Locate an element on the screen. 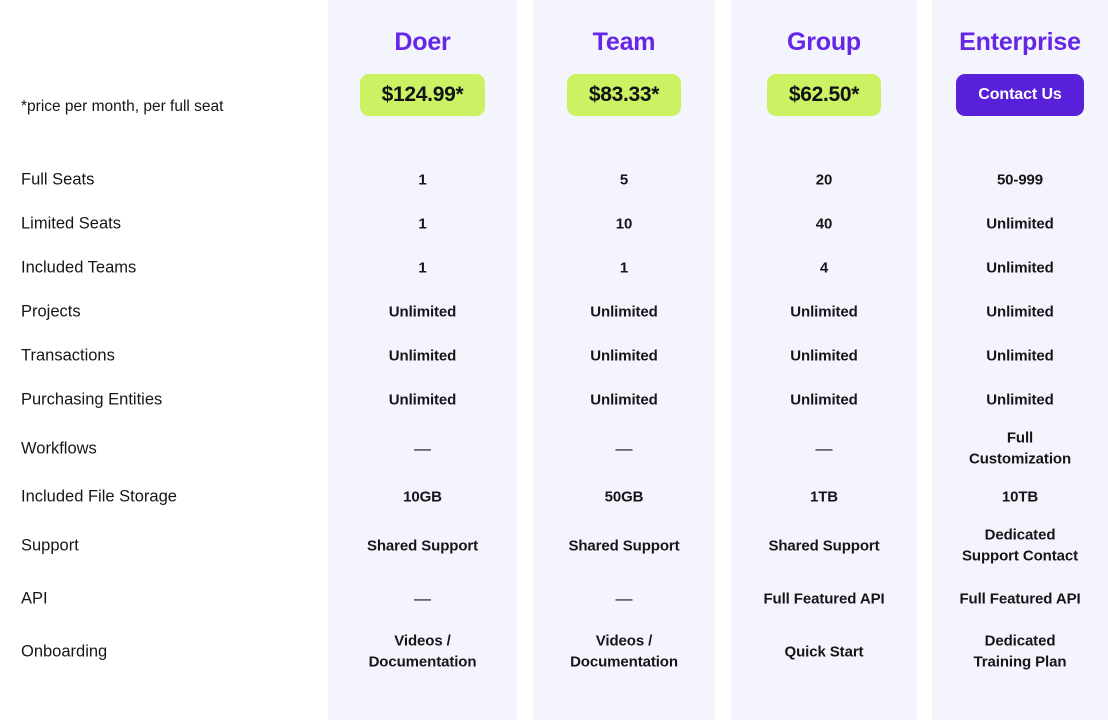  plan-name-enterprise: Enterprise is located at coordinates (1020, 42).